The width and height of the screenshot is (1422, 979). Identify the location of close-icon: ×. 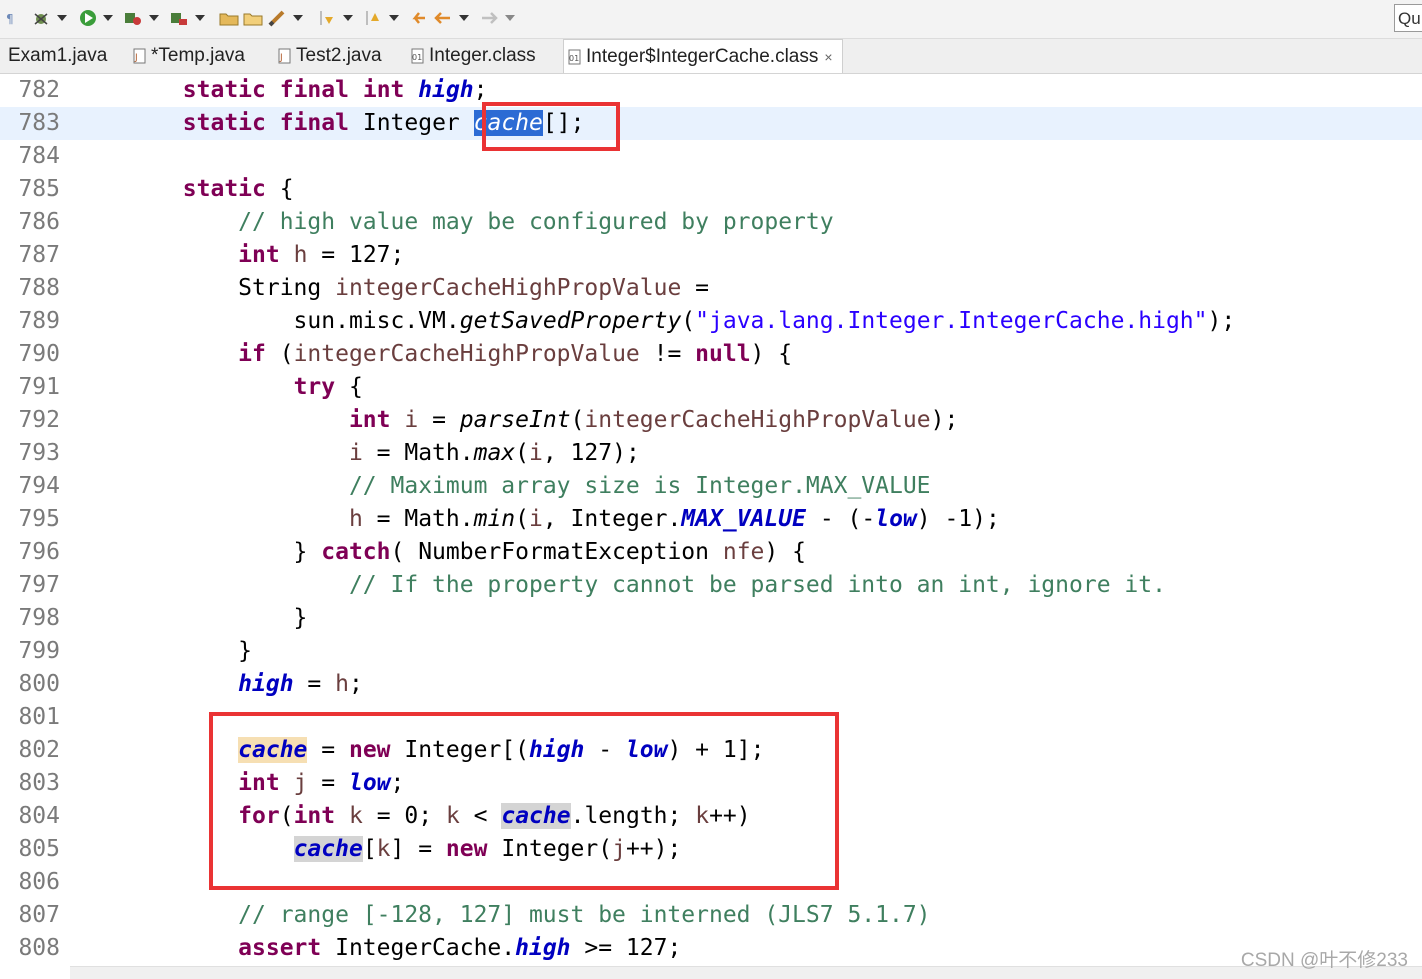
(828, 57).